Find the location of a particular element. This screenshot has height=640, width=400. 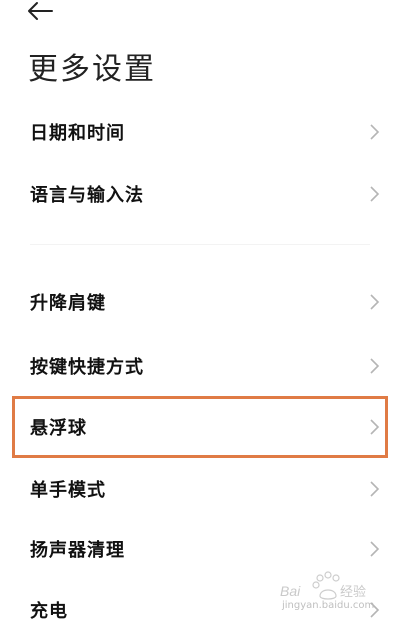

setting-row-date-time: 日期和时间 is located at coordinates (200, 132).